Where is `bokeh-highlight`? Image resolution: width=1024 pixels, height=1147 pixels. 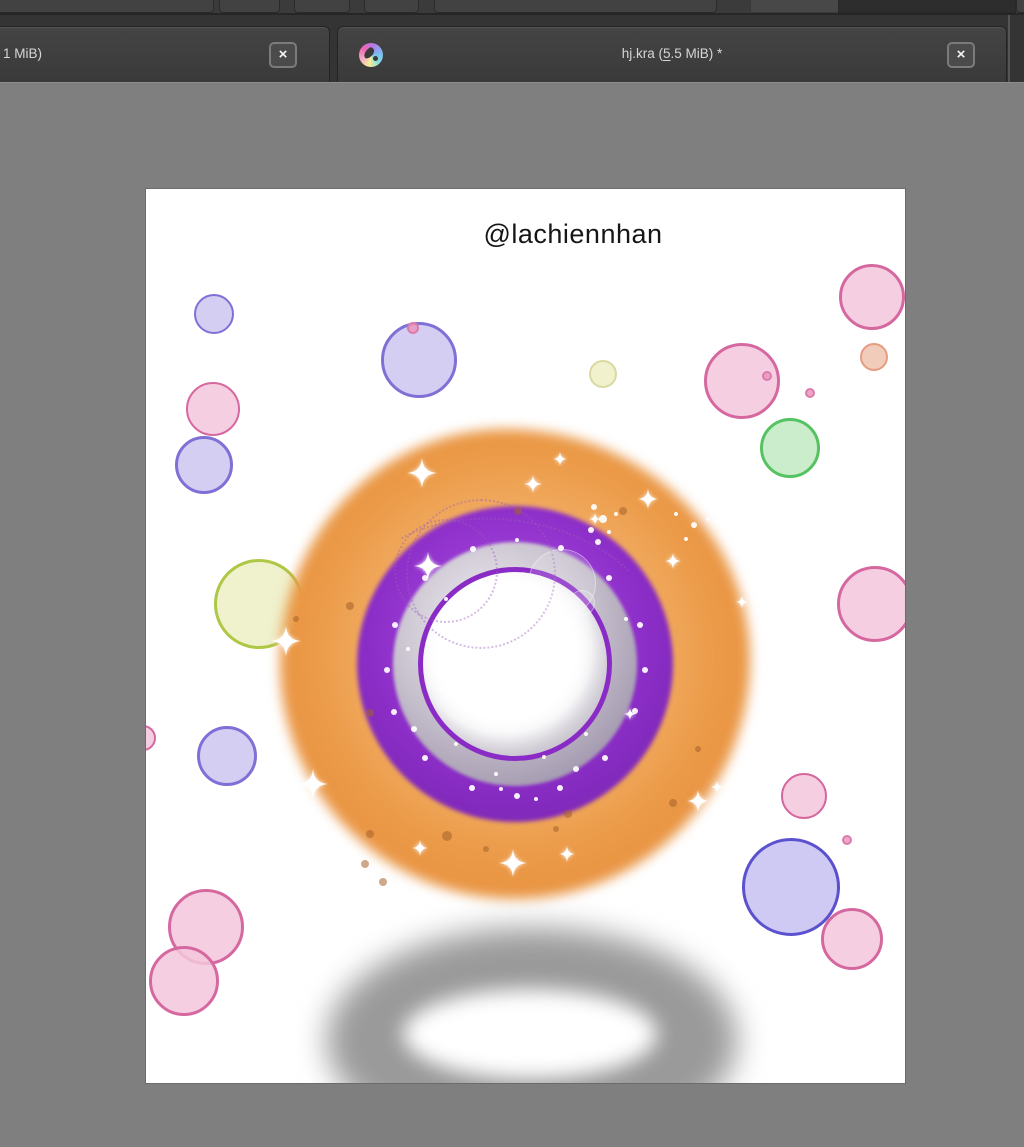
bokeh-highlight is located at coordinates (582, 603).